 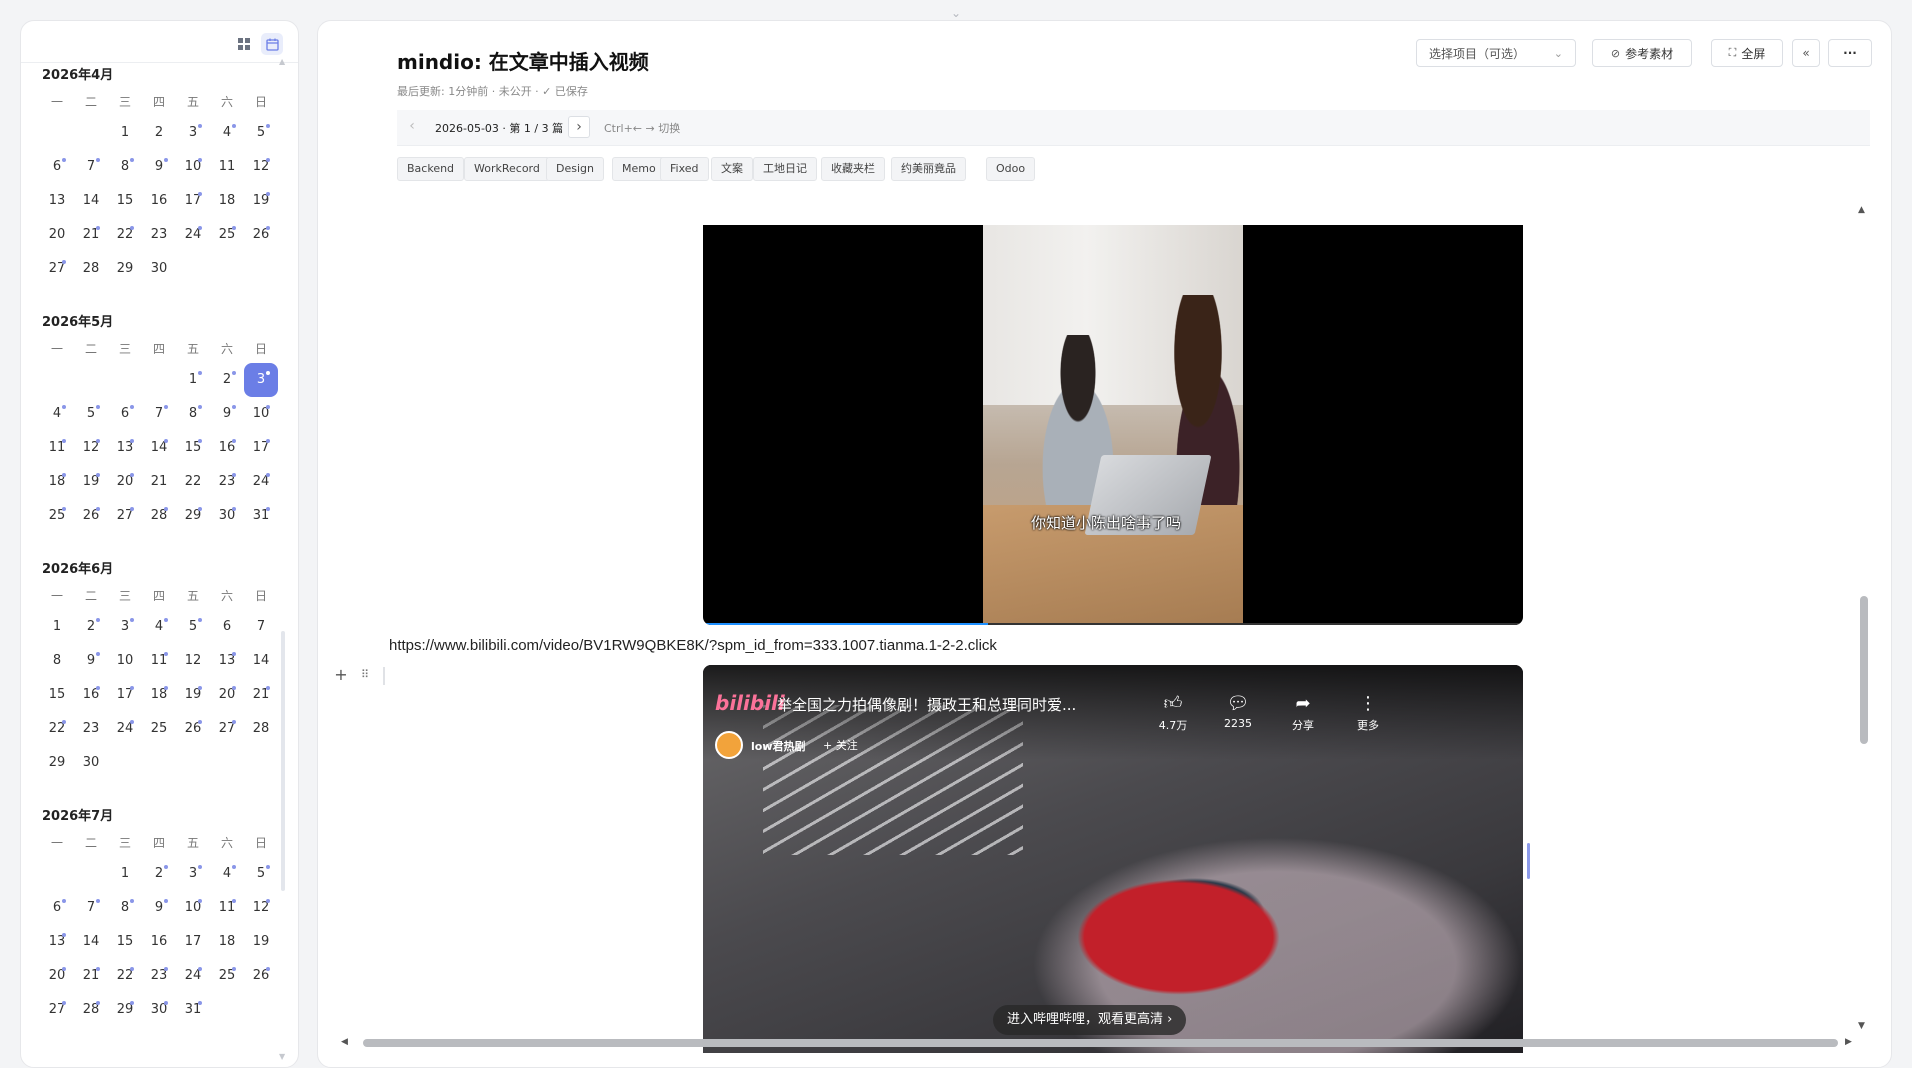 What do you see at coordinates (729, 745) in the screenshot?
I see `uploader-avatar` at bounding box center [729, 745].